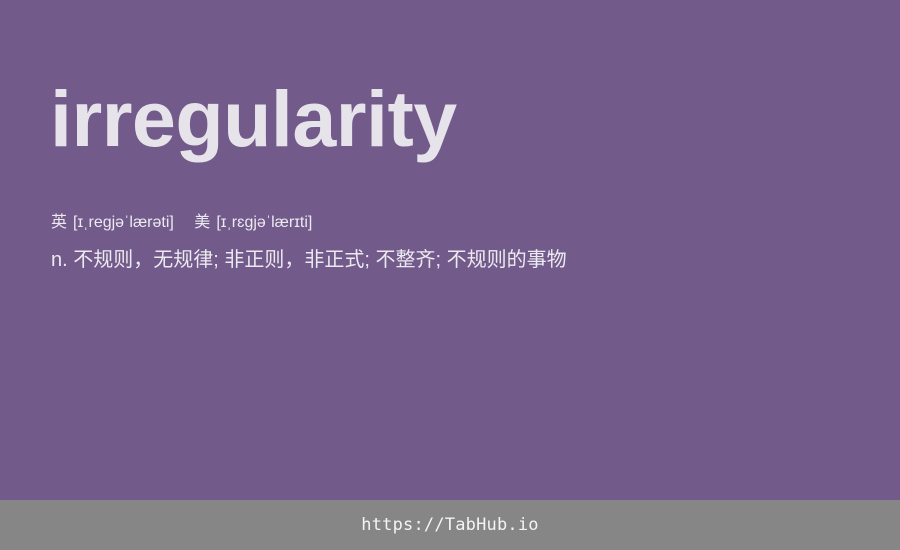 Image resolution: width=900 pixels, height=550 pixels. I want to click on phonetic-us-ipa: [ɪˌrɛɡjəˈlærɪti], so click(264, 222).